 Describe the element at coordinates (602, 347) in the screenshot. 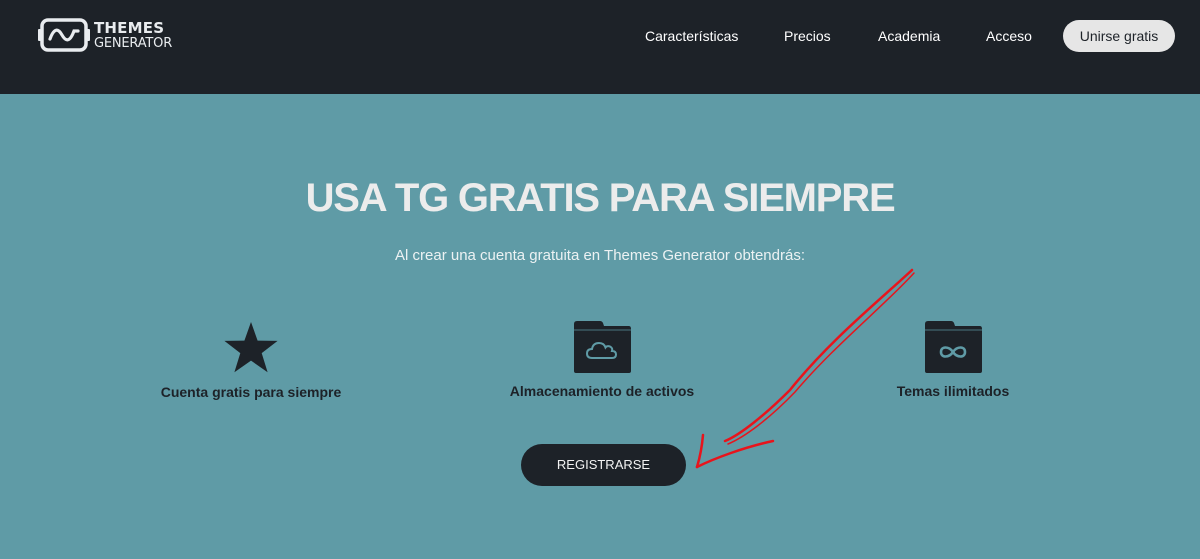

I see `cloud-folder-icon` at that location.